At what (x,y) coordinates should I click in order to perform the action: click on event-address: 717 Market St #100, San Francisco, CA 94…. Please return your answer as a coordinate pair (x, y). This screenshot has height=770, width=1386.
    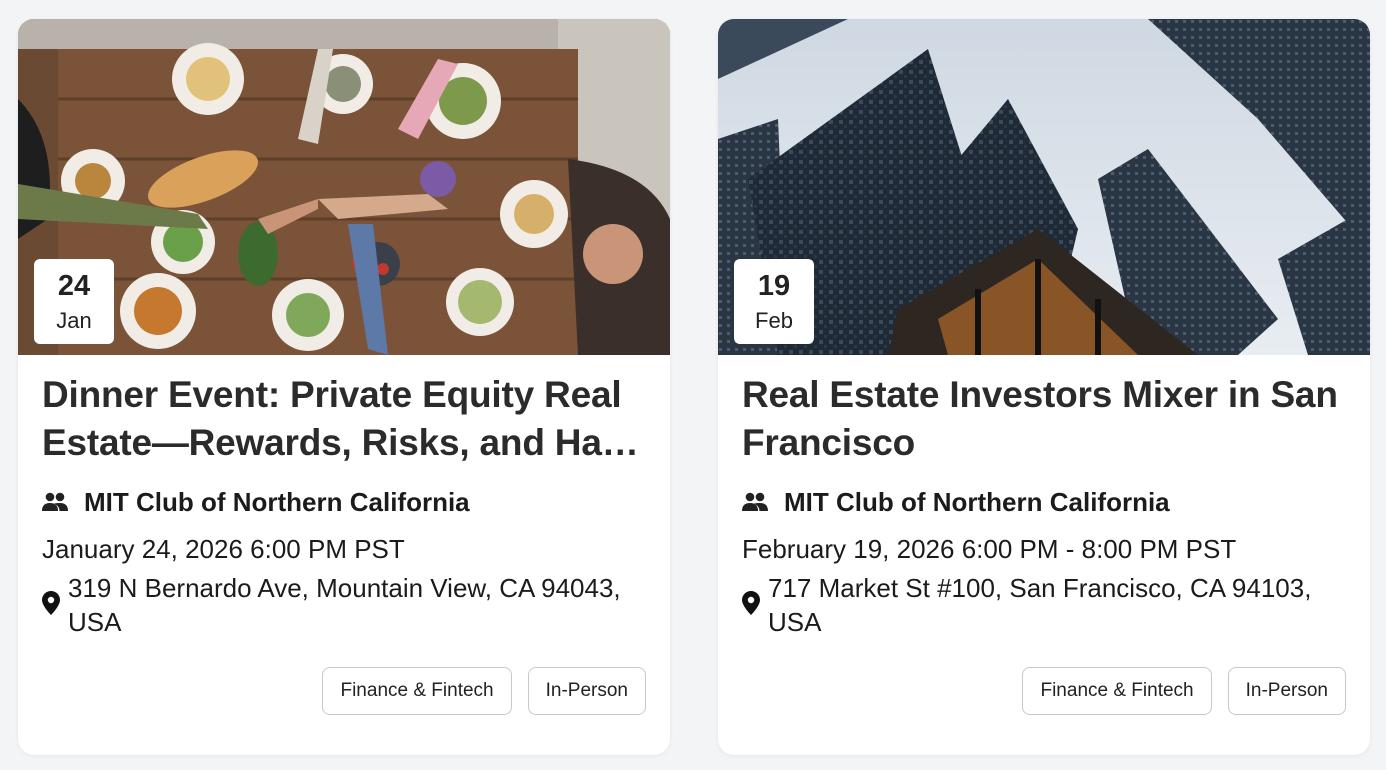
    Looking at the image, I should click on (1040, 605).